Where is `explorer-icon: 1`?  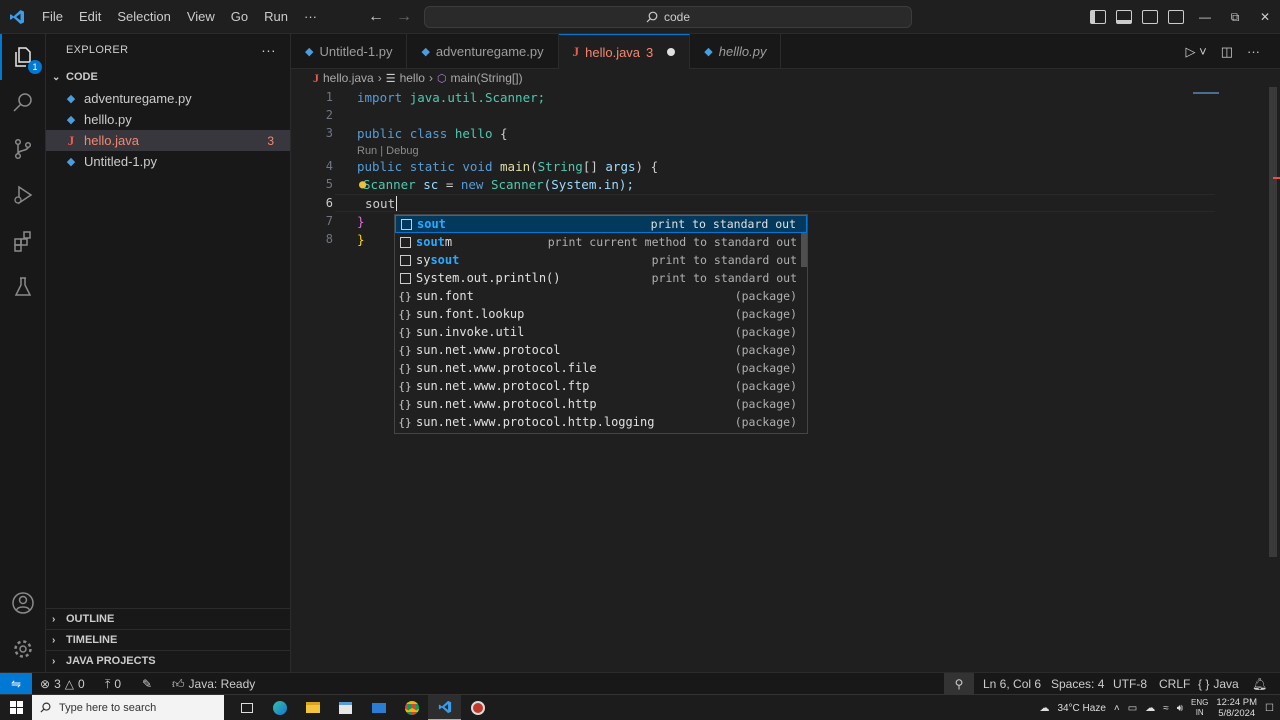 explorer-icon: 1 is located at coordinates (23, 57).